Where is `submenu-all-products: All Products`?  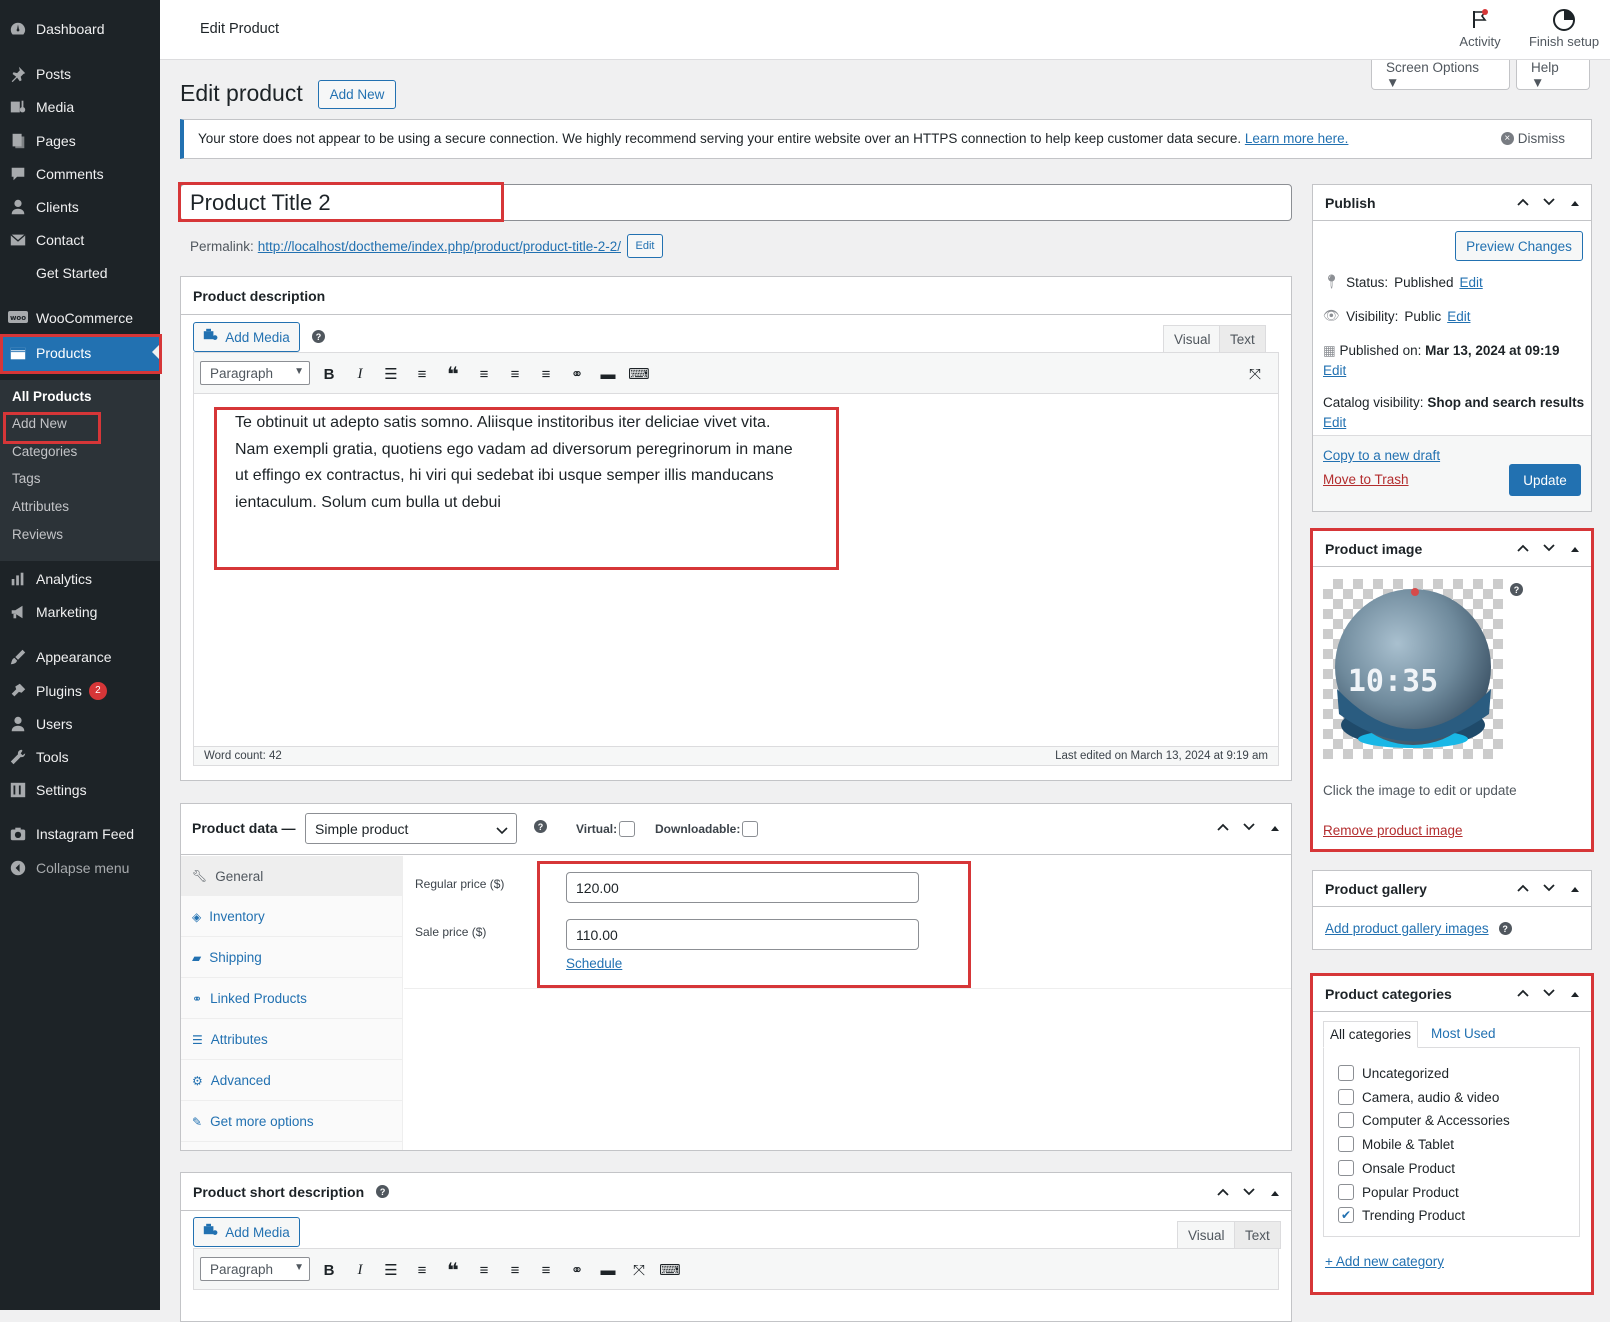
submenu-all-products: All Products is located at coordinates (52, 396).